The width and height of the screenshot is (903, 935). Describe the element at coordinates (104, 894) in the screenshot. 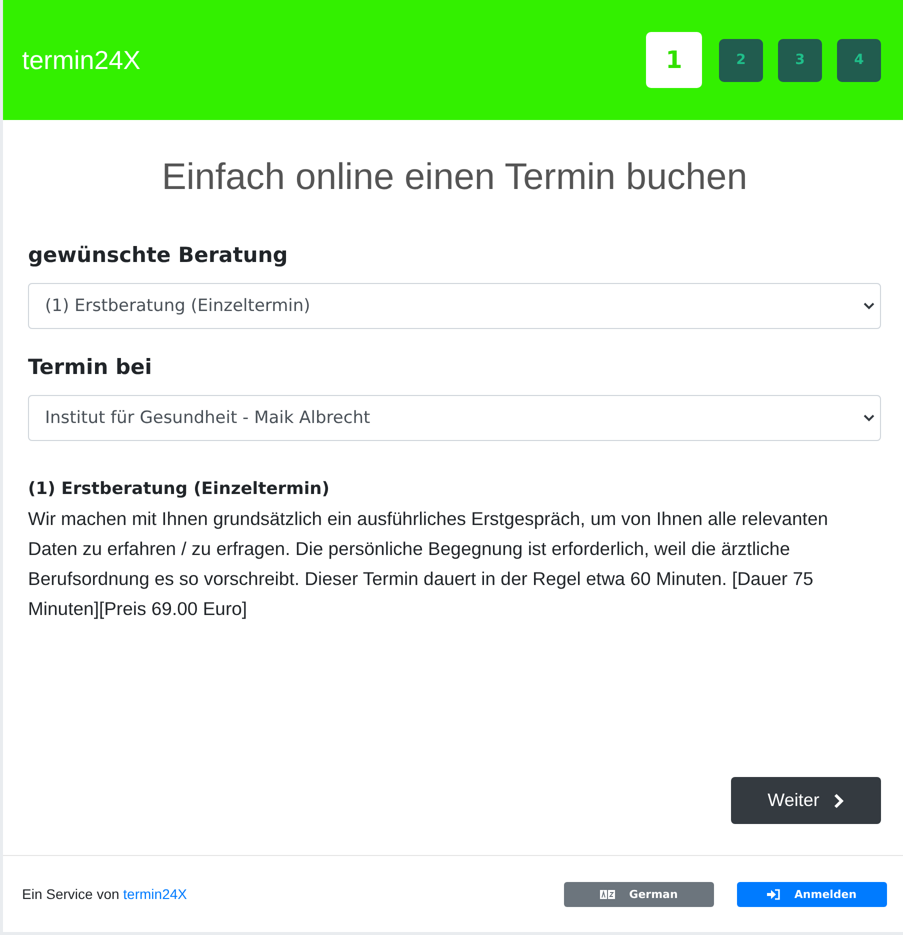

I see `footer-text: Ein Service von termin24X` at that location.